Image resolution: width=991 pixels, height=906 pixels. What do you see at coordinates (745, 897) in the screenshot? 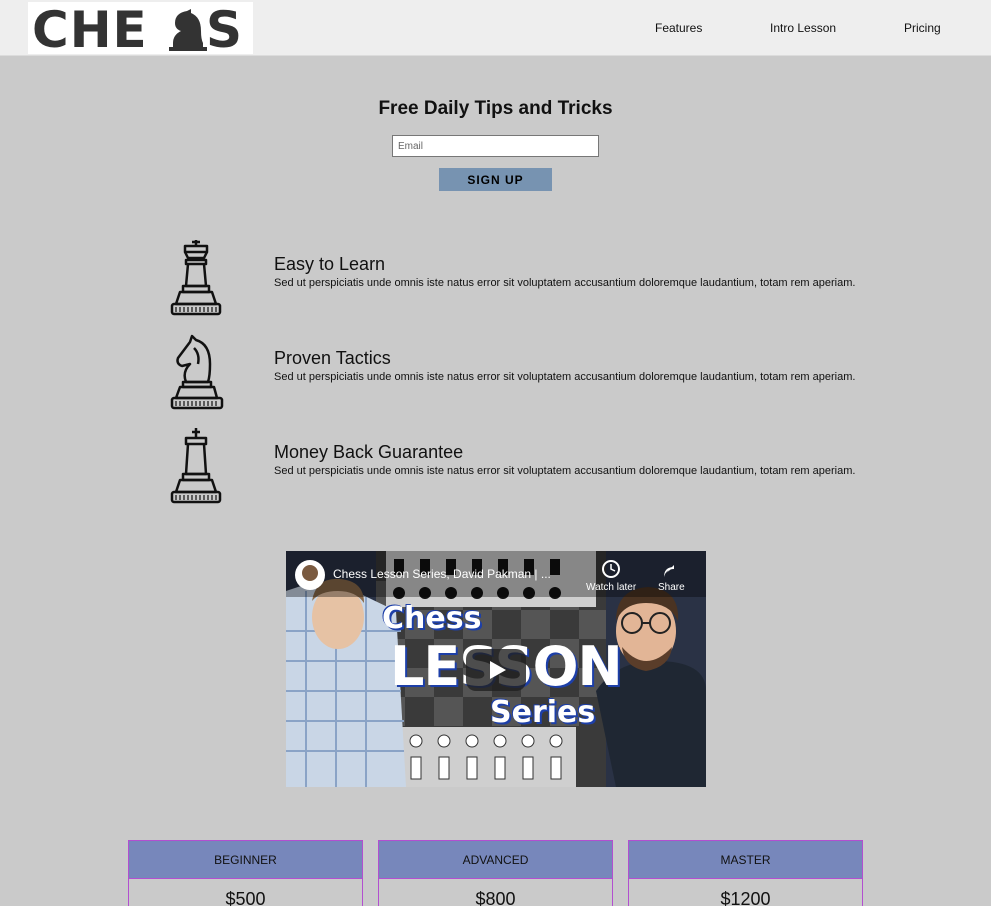
I see `pricing-price: $1200` at bounding box center [745, 897].